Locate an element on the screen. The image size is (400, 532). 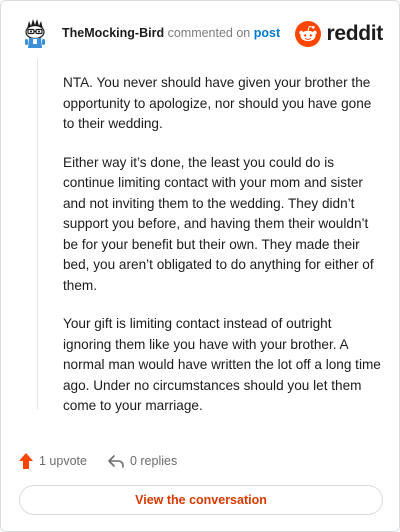
avatar is located at coordinates (35, 33).